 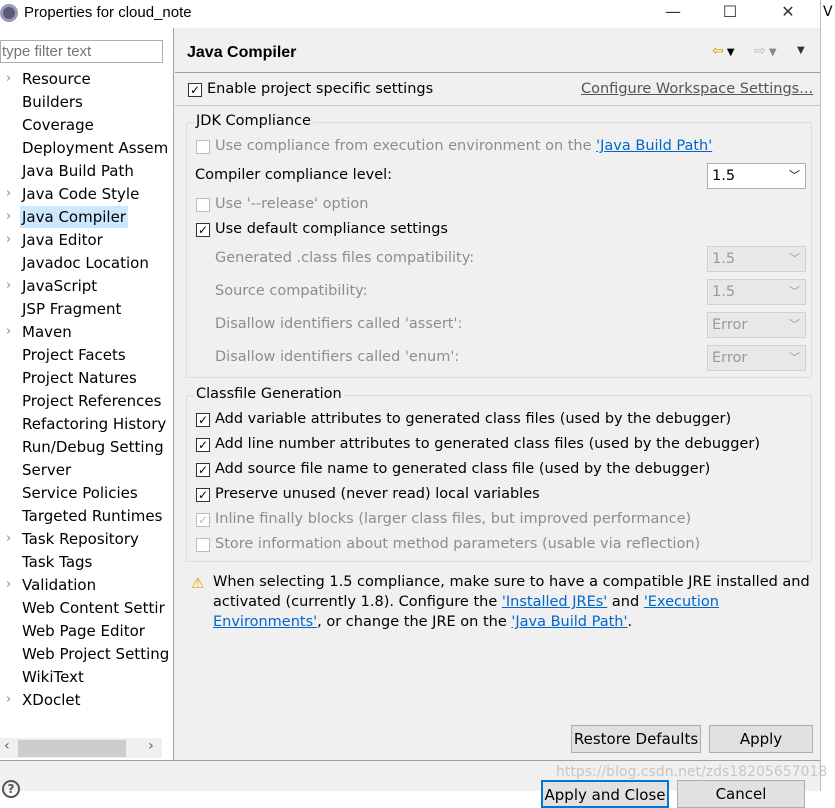 What do you see at coordinates (86, 401) in the screenshot?
I see `tree-item: Project References` at bounding box center [86, 401].